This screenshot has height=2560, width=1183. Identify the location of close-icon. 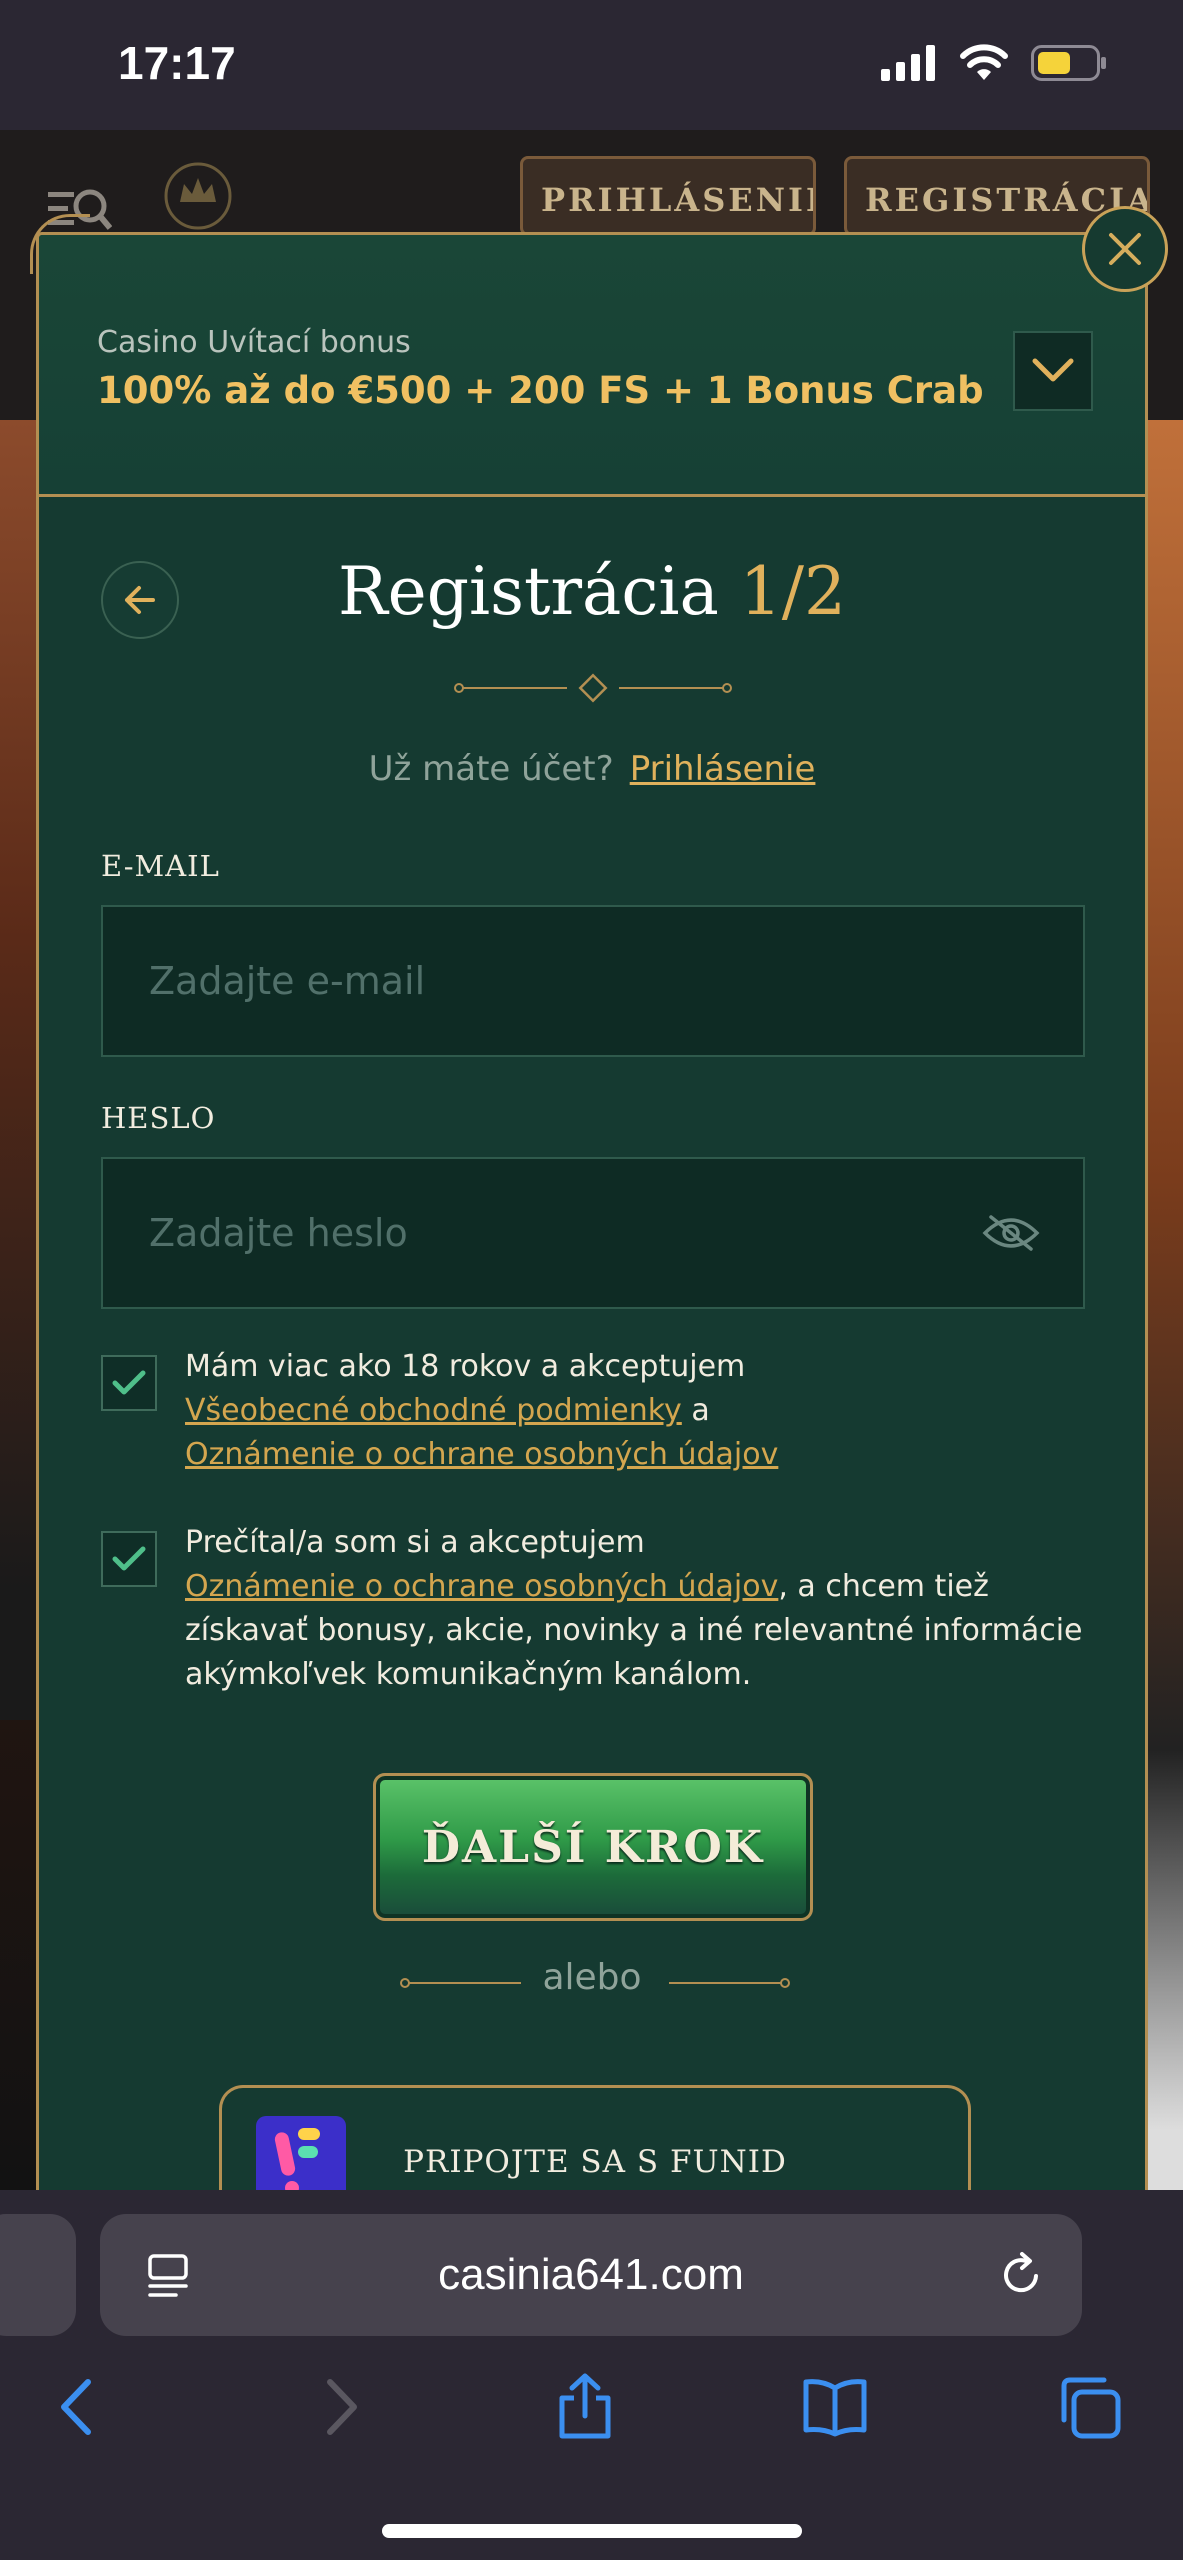
(1125, 249).